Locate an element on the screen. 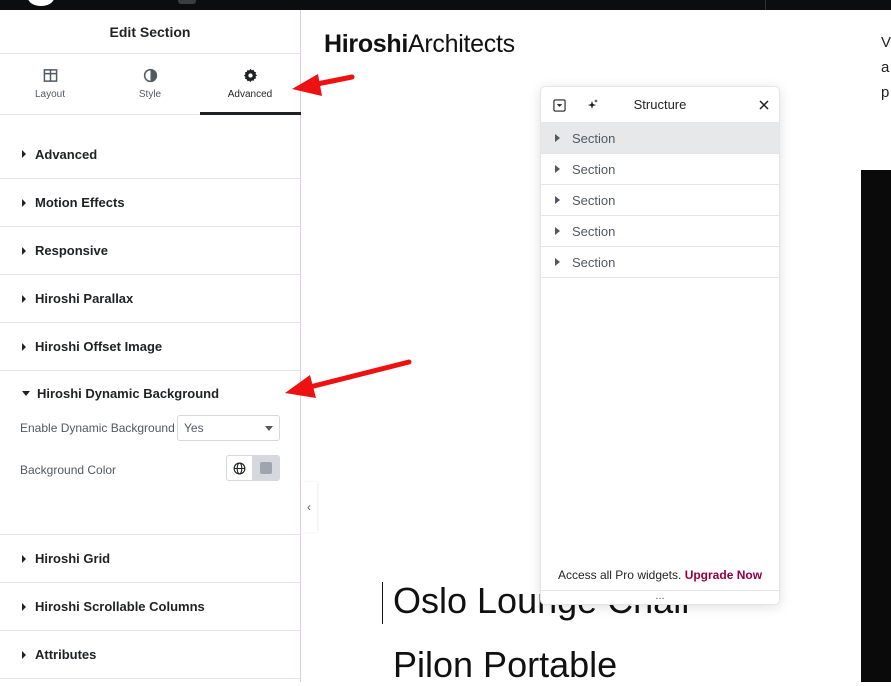 The height and width of the screenshot is (686, 891). chevron-left-icon: ‹ is located at coordinates (309, 507).